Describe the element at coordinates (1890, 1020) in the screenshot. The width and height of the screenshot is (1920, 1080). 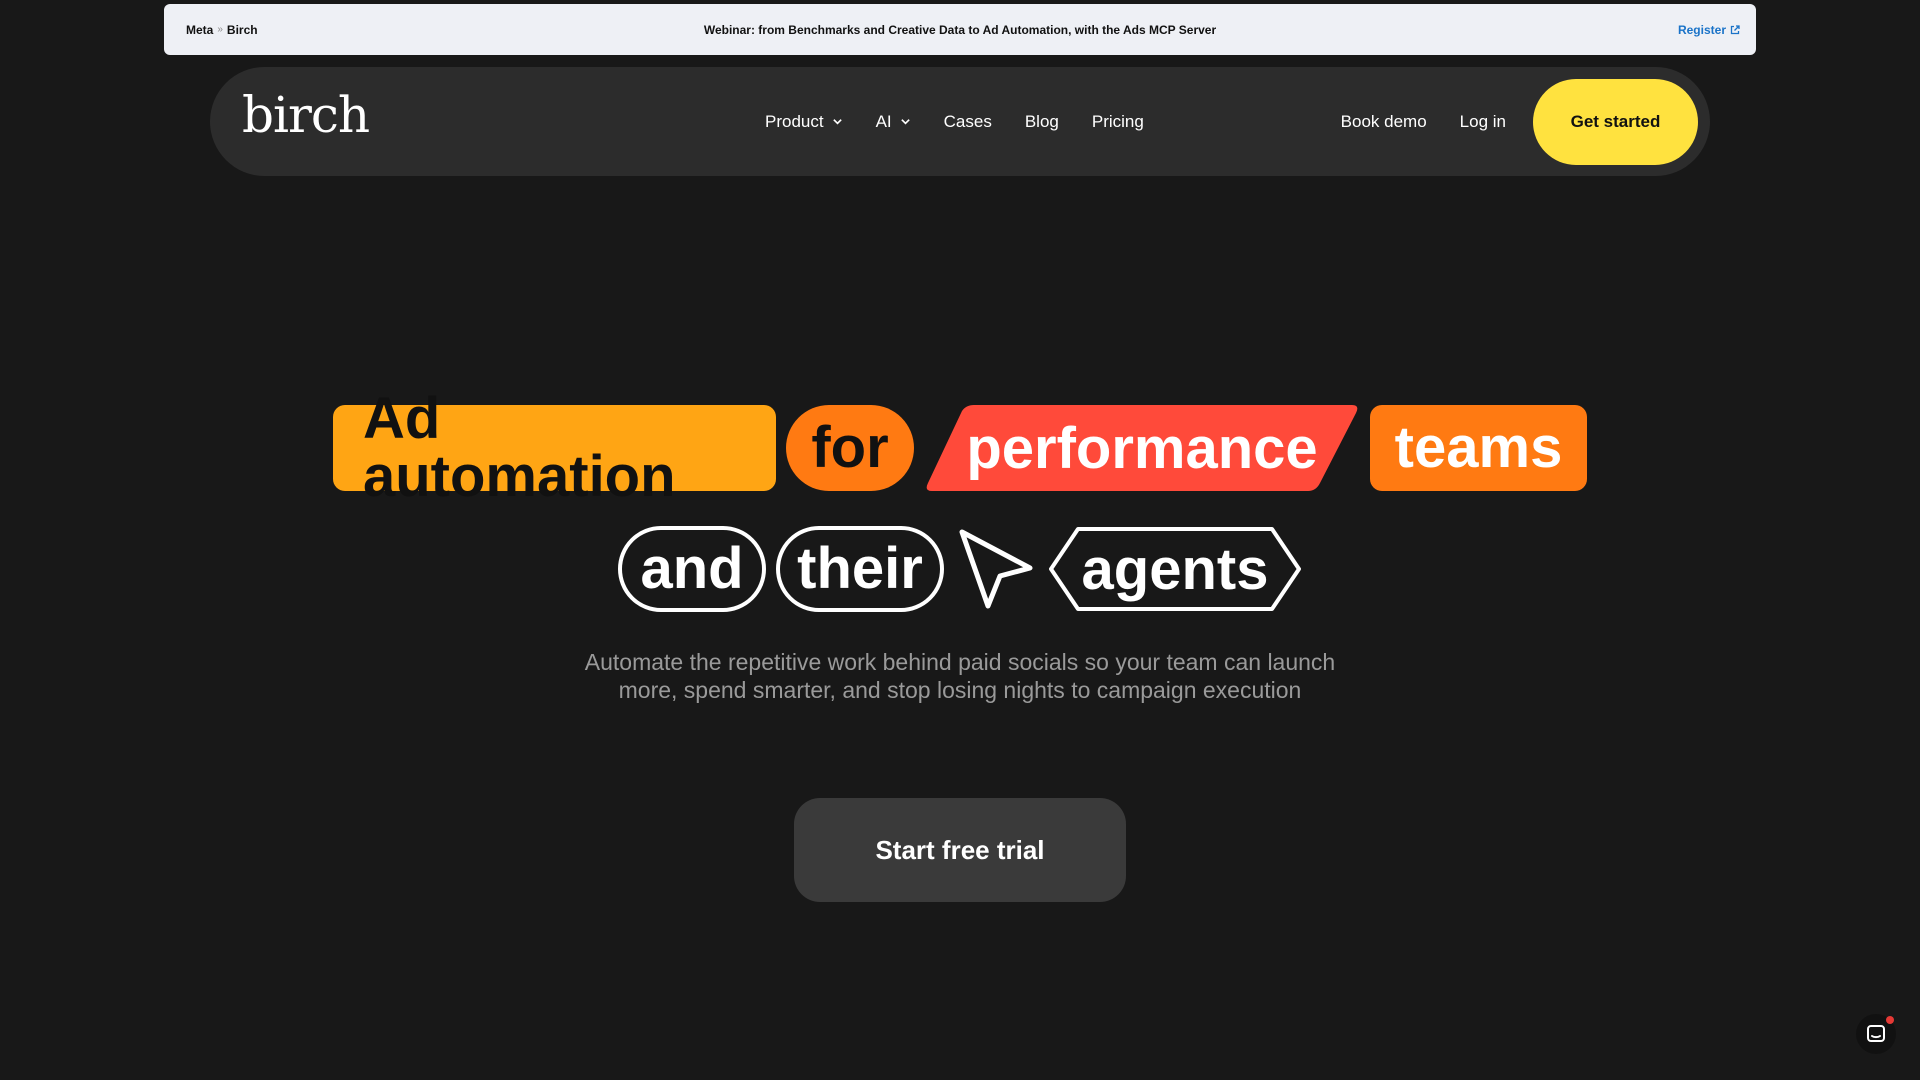
I see `notification-dot` at that location.